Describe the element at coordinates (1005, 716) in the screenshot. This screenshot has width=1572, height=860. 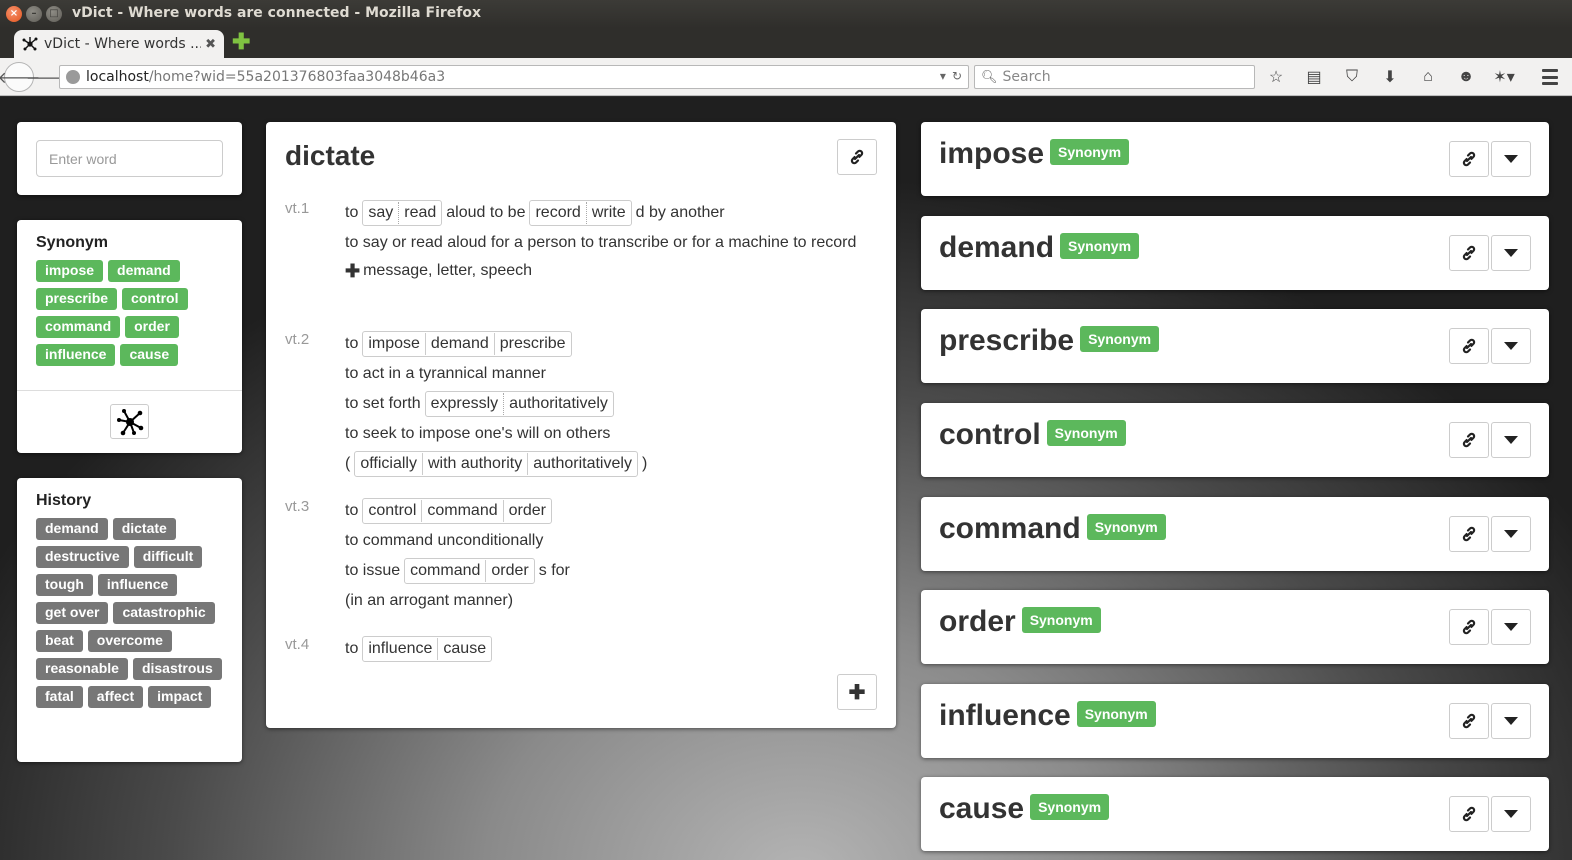
I see `related-word: influence` at that location.